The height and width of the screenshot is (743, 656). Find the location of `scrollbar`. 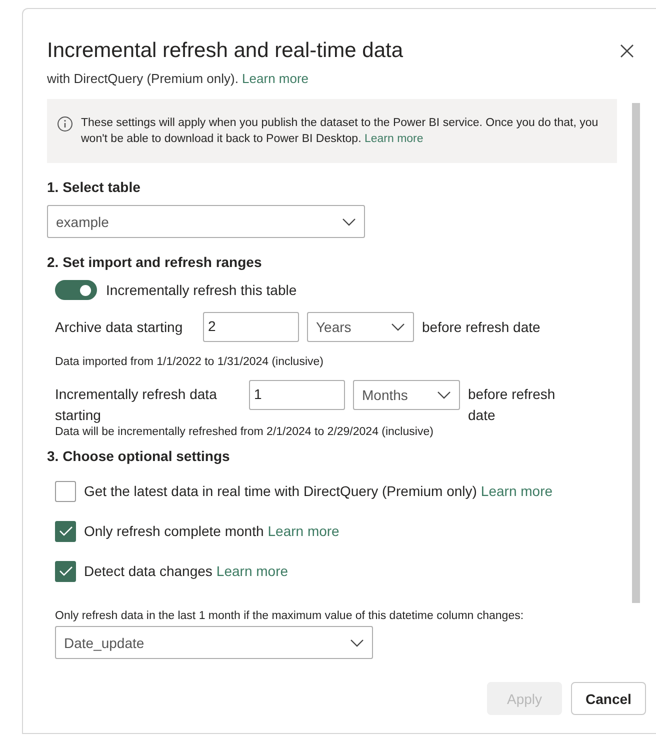

scrollbar is located at coordinates (636, 353).